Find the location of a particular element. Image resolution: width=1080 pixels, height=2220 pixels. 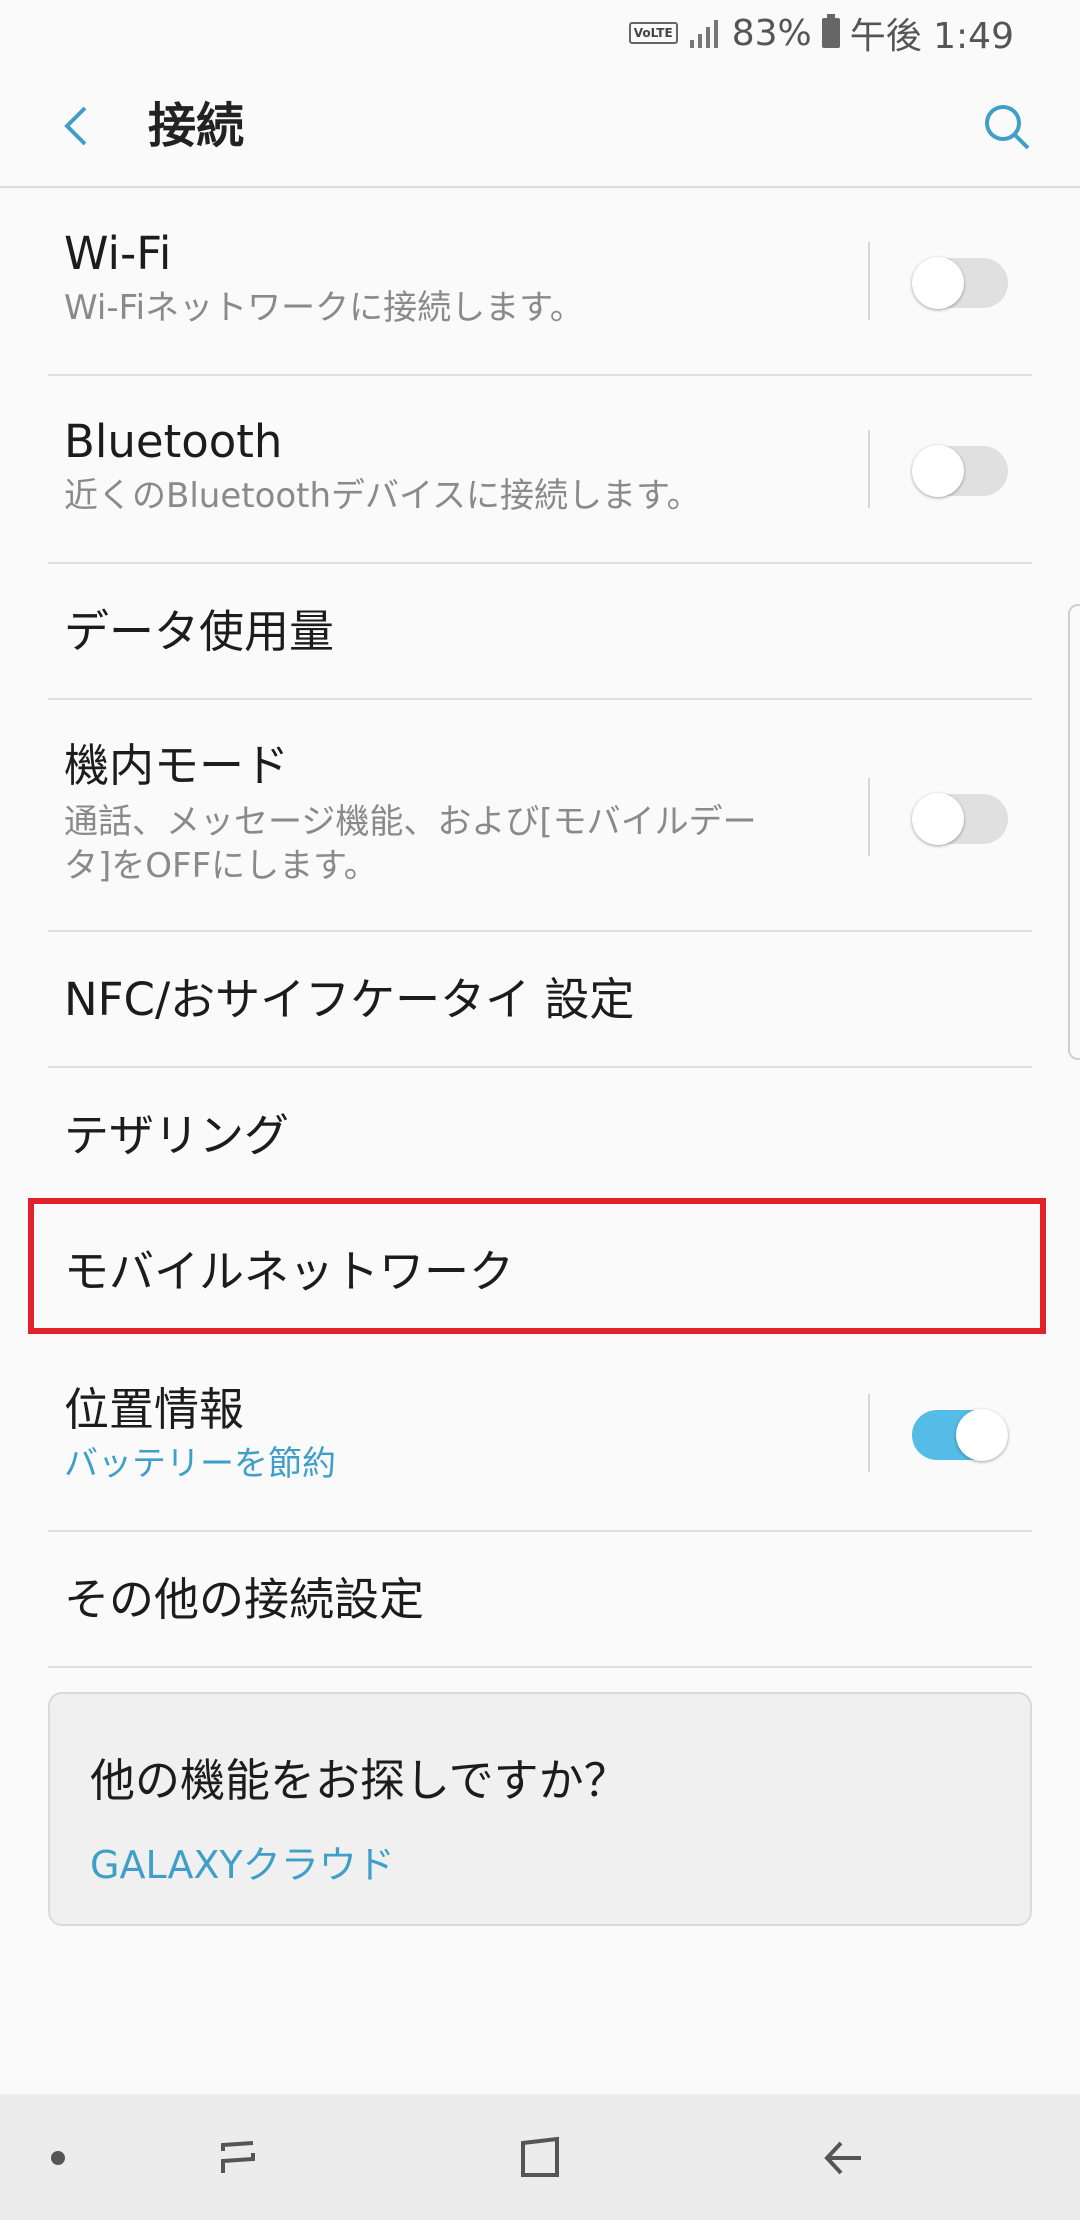

bluetooth-toggle is located at coordinates (960, 471).